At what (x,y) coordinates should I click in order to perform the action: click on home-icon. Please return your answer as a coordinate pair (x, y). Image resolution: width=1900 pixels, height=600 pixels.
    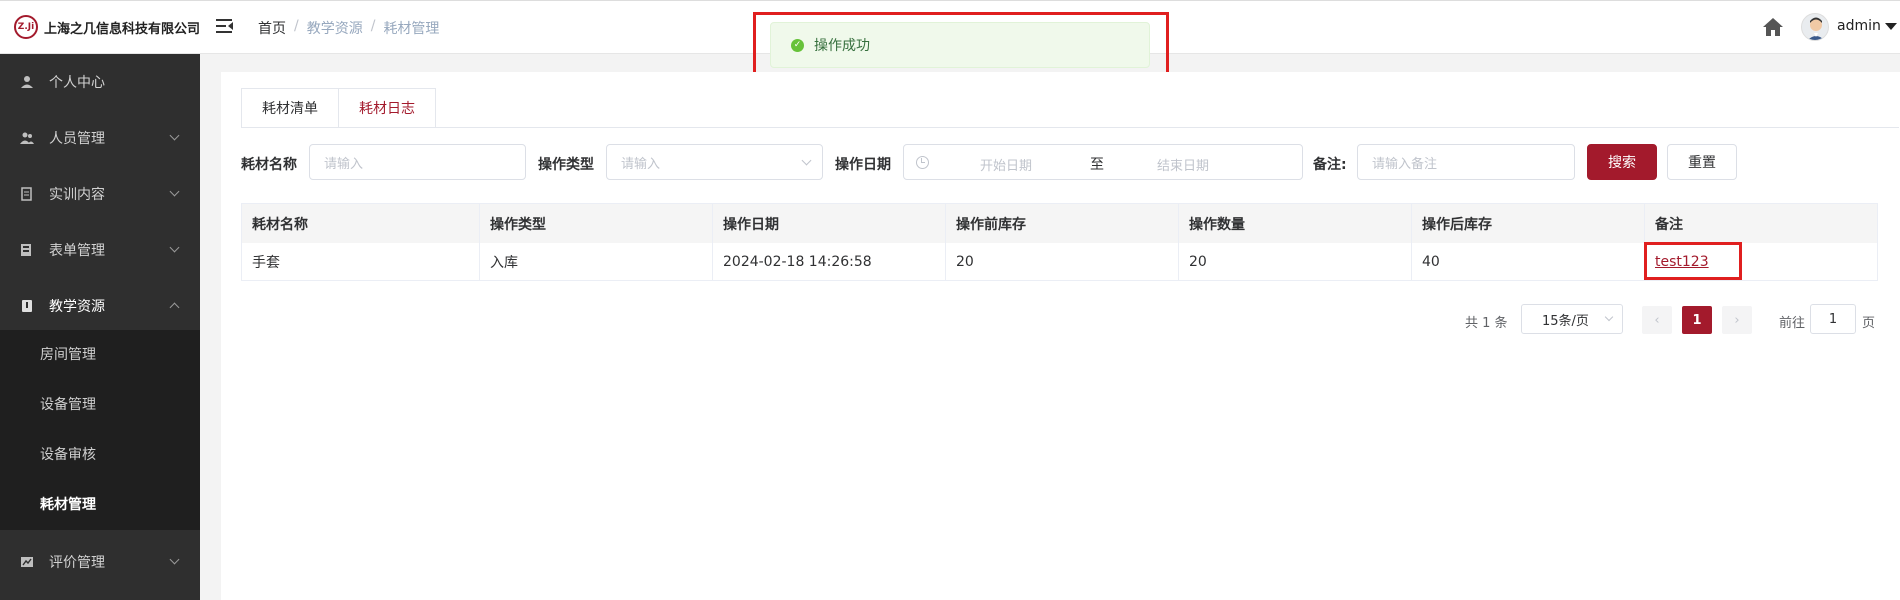
    Looking at the image, I should click on (1773, 27).